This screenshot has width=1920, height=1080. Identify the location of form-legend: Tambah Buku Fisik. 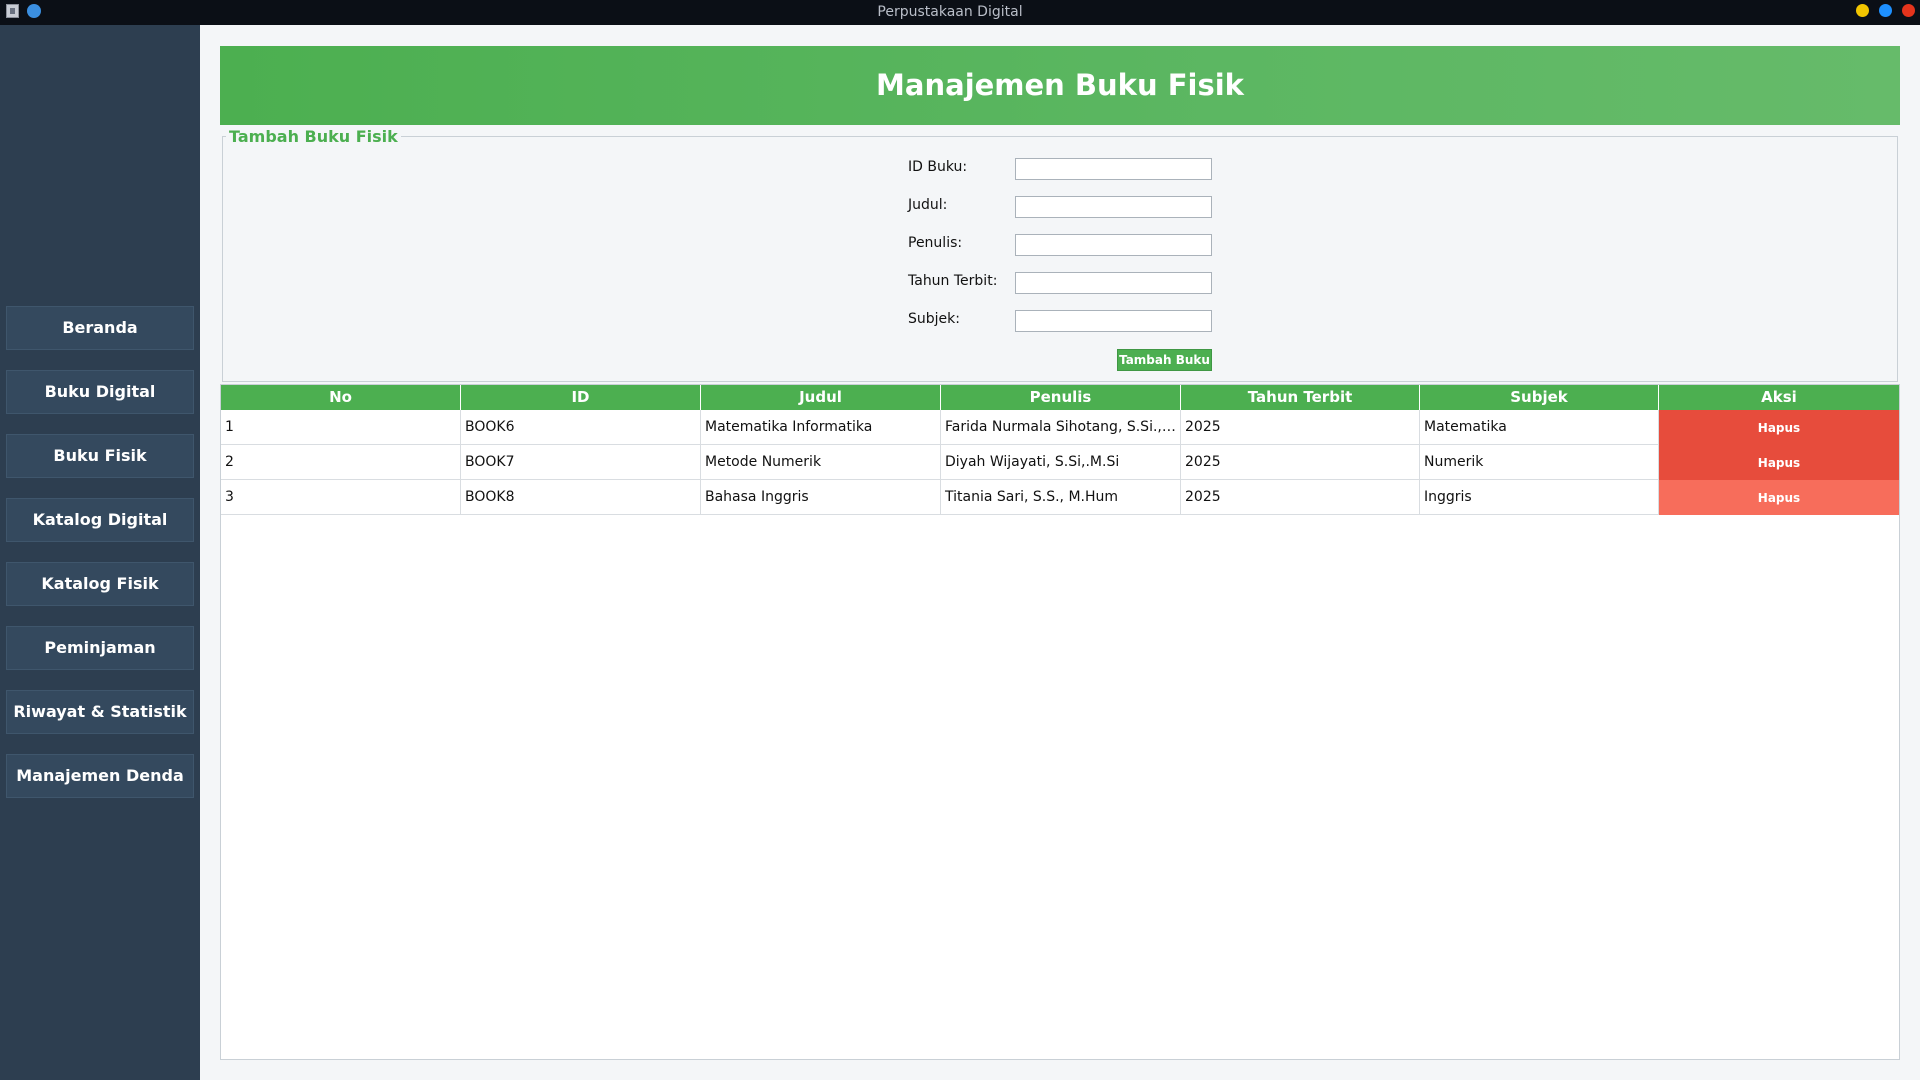
(313, 136).